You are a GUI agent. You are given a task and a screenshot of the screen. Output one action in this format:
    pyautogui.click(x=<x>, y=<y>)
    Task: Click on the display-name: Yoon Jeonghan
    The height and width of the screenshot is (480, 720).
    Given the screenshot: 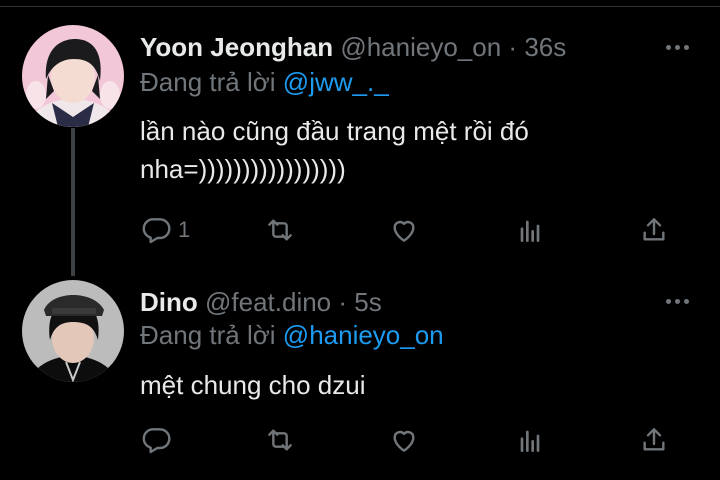 What is the action you would take?
    pyautogui.click(x=236, y=47)
    